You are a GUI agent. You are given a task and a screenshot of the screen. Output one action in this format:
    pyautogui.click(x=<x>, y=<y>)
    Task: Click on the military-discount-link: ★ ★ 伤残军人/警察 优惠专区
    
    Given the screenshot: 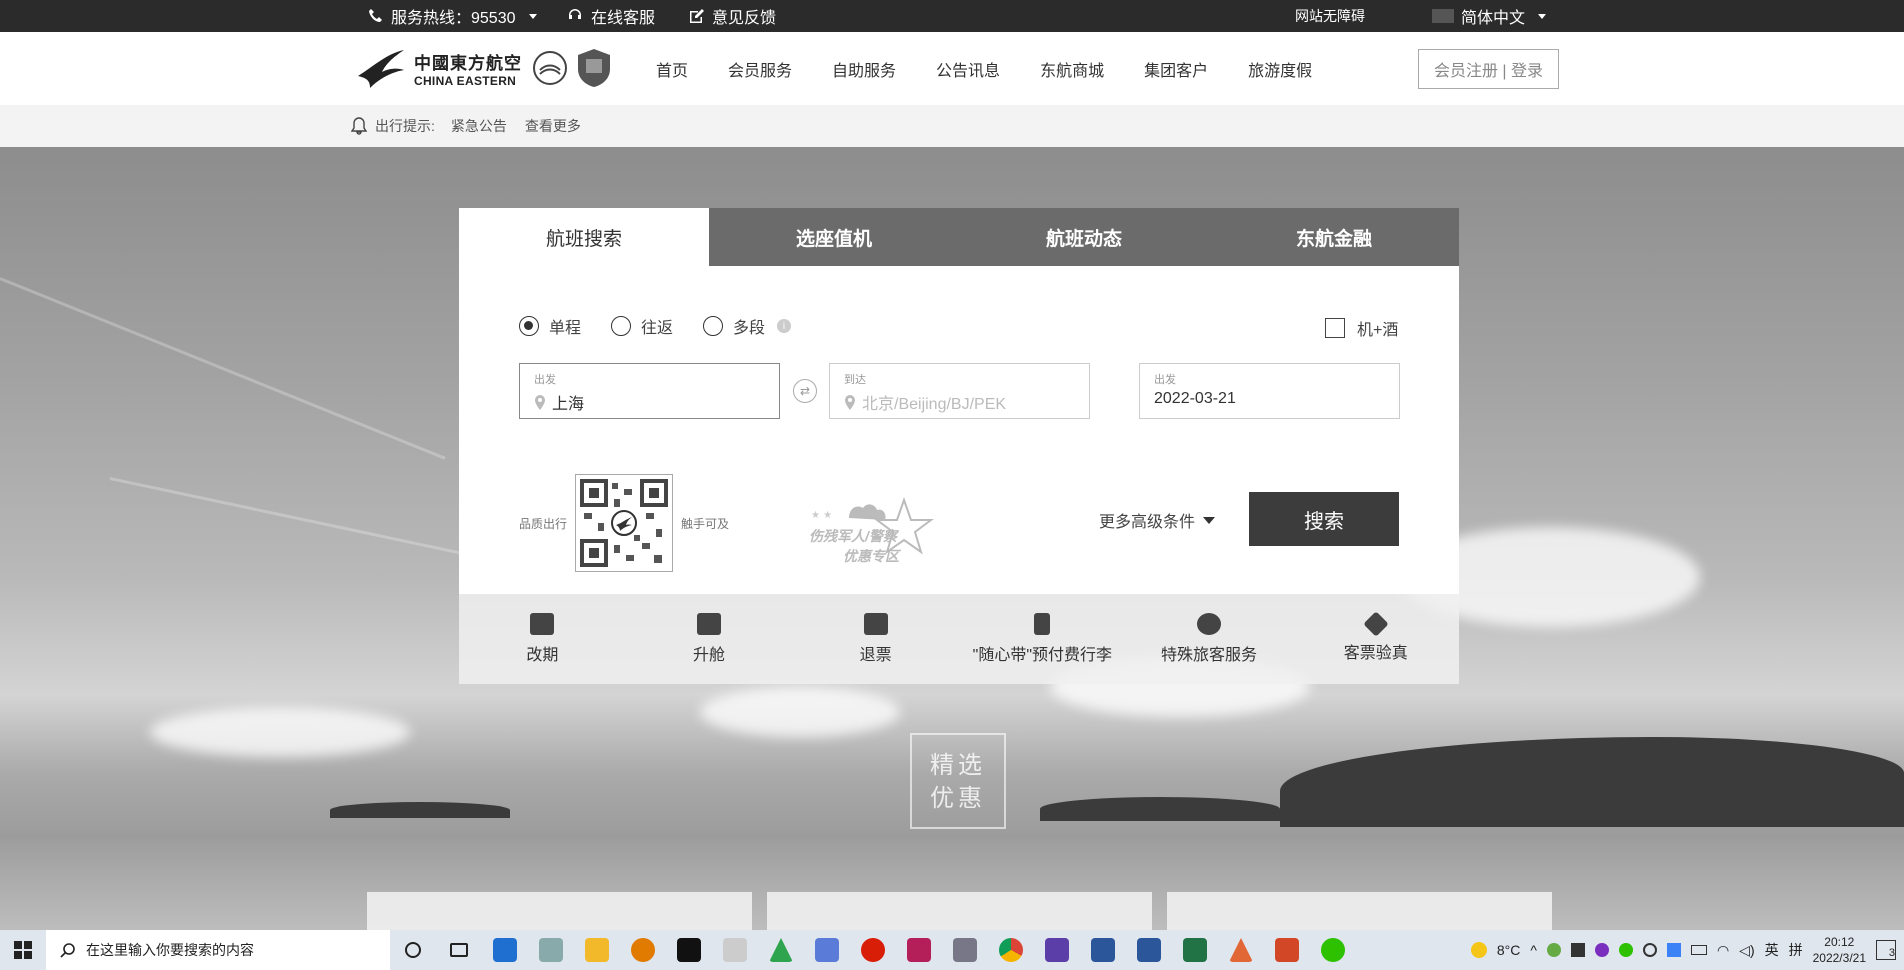 What is the action you would take?
    pyautogui.click(x=874, y=530)
    